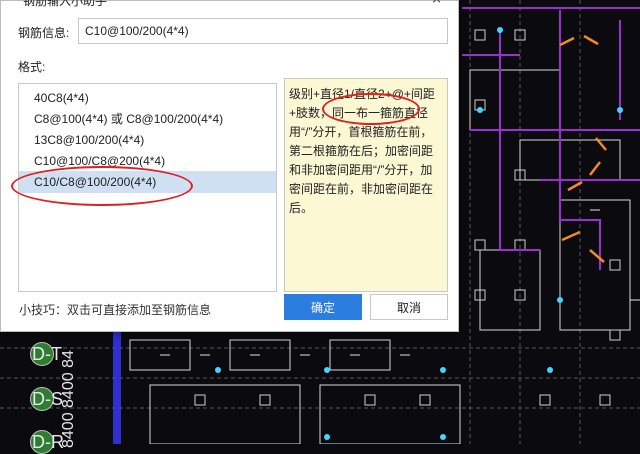 The width and height of the screenshot is (640, 454). Describe the element at coordinates (147, 140) in the screenshot. I see `format-item: 13C8@100/200(4*4)` at that location.